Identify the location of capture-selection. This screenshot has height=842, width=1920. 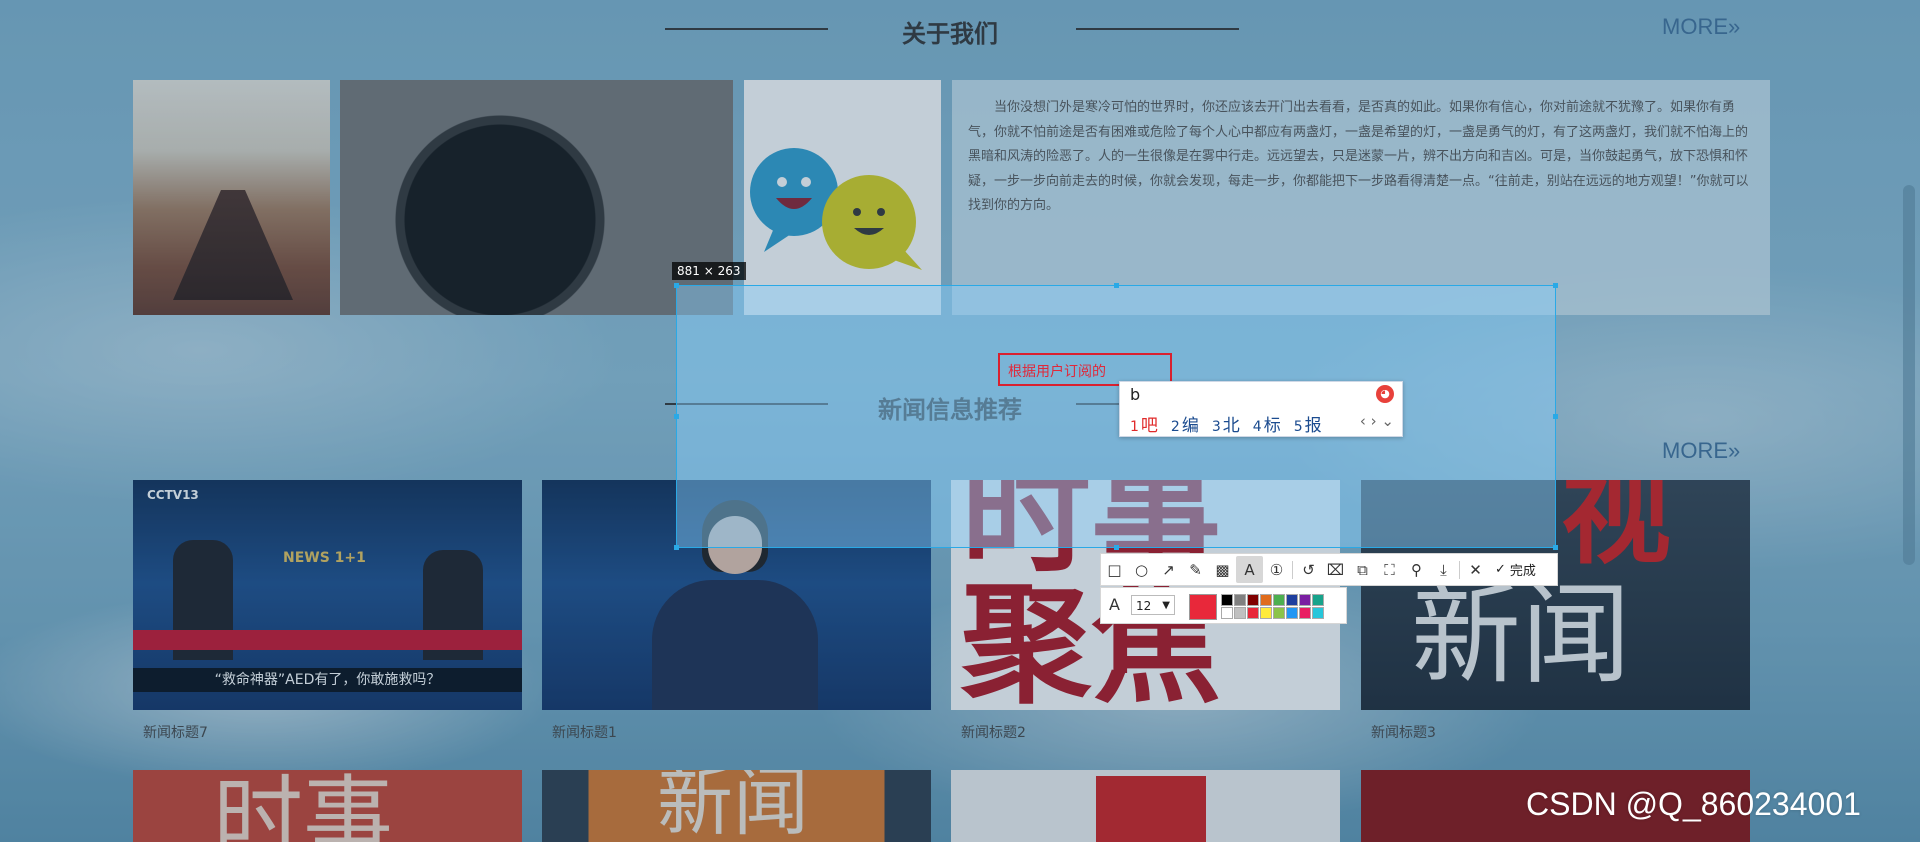
(1116, 416).